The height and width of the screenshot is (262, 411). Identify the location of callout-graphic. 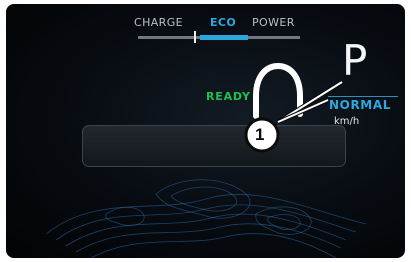
(294, 107).